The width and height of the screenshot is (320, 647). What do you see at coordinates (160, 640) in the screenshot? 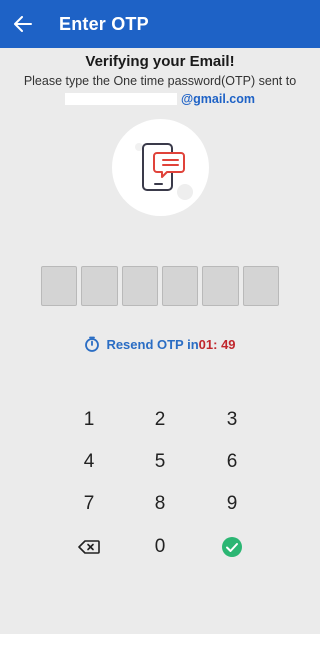
I see `bottom-strip` at bounding box center [160, 640].